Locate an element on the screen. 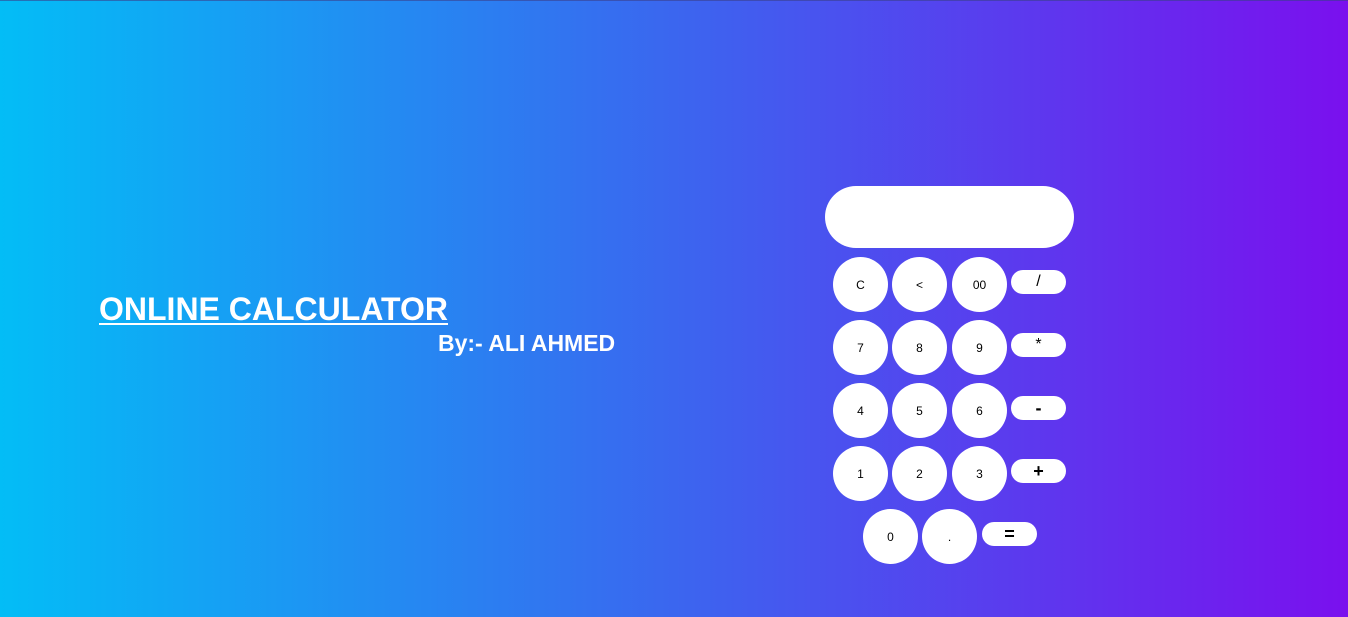 The height and width of the screenshot is (617, 1348). digit-2-button: 2 is located at coordinates (919, 473).